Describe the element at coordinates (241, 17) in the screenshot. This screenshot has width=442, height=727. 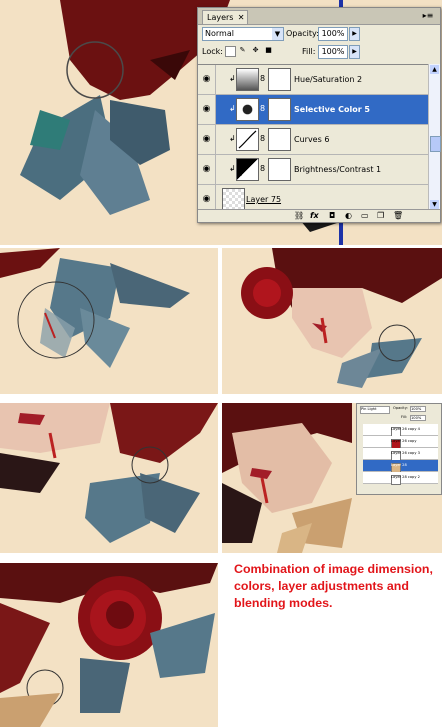
I see `close-icon: ✕` at that location.